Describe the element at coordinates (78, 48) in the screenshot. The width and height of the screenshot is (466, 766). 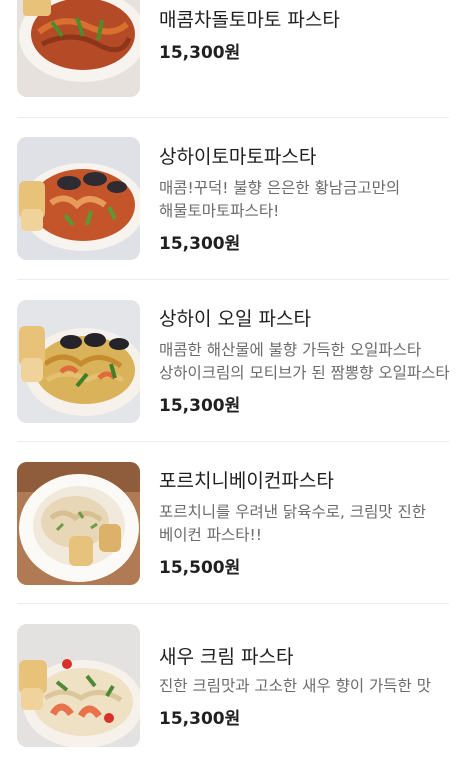
I see `tomato-pasta-photo` at that location.